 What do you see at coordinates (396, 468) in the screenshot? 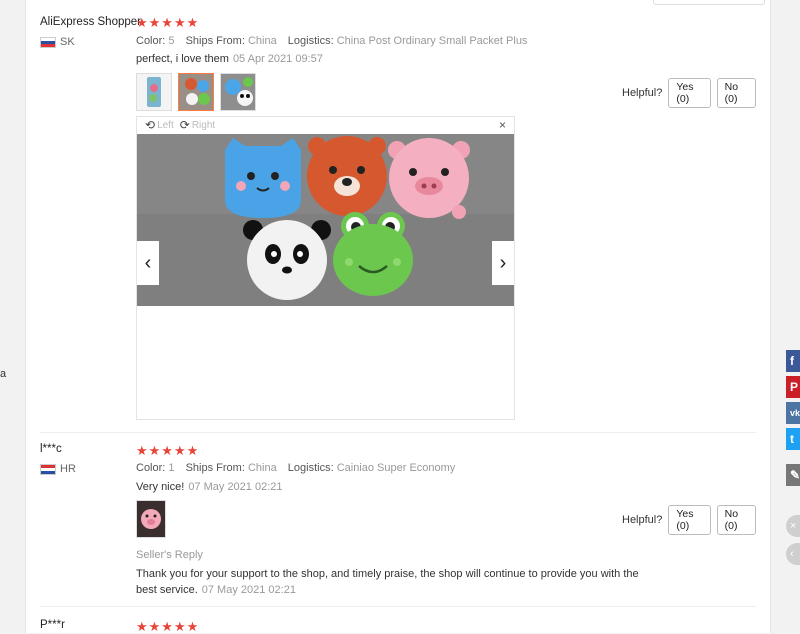
I see `logistics-value: Cainiao Super Economy` at bounding box center [396, 468].